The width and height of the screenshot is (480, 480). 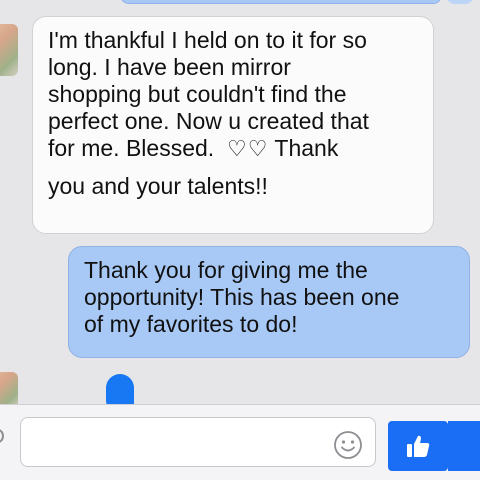 I want to click on previous-message-bubble-tail, so click(x=460, y=2).